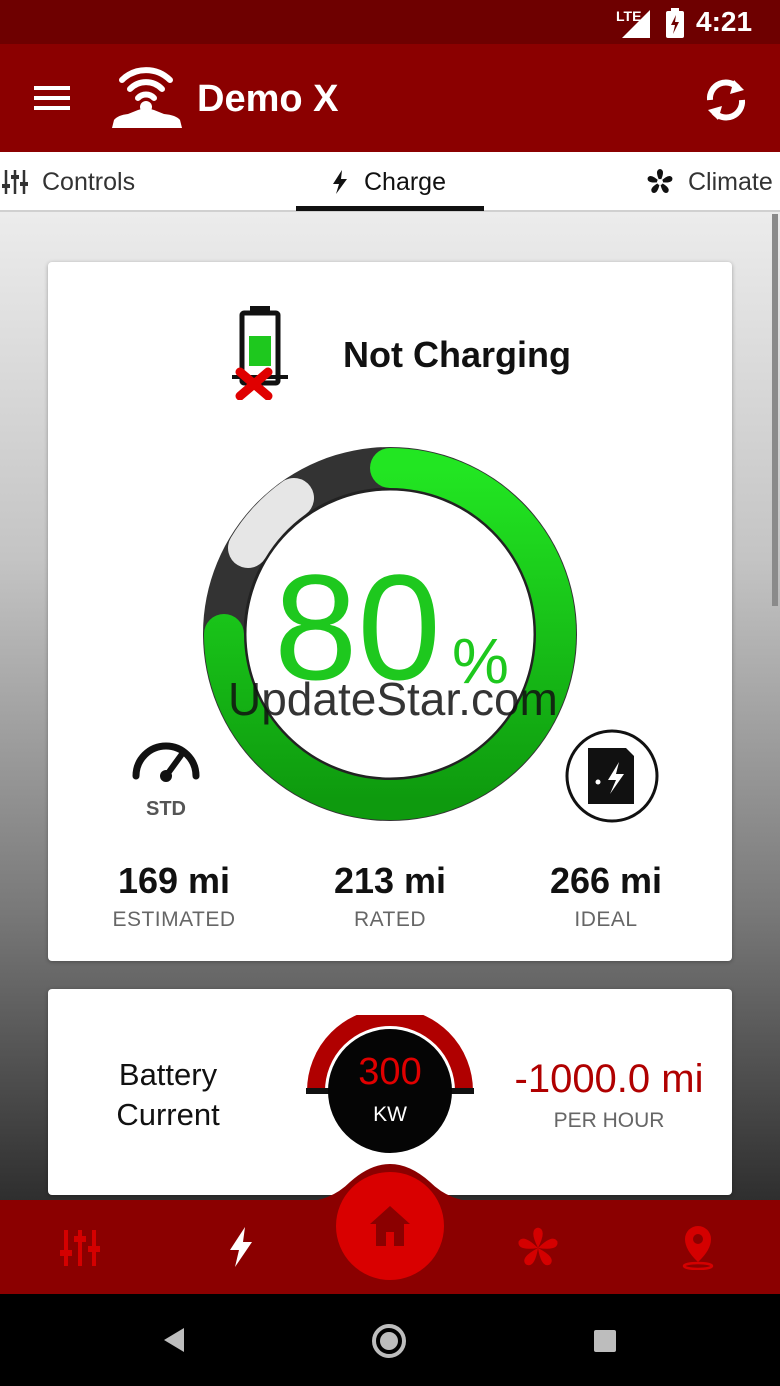 This screenshot has height=1386, width=780. What do you see at coordinates (612, 776) in the screenshot?
I see `charge-port-icon` at bounding box center [612, 776].